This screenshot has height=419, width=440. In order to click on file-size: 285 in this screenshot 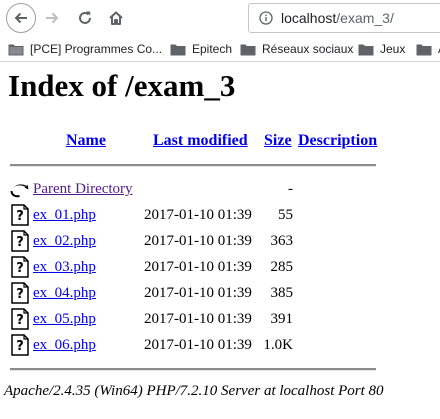, I will do `click(282, 267)`.